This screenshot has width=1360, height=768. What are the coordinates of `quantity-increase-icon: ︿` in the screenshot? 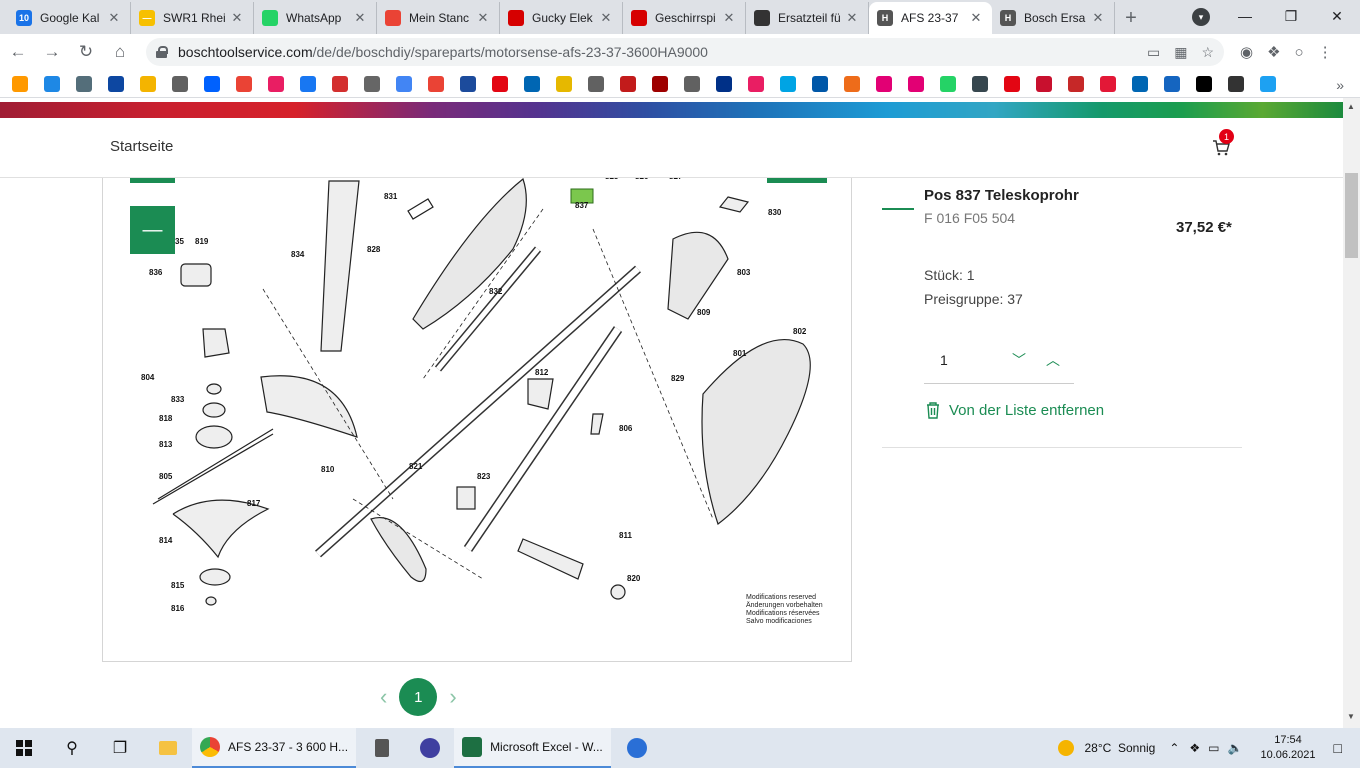 It's located at (1053, 360).